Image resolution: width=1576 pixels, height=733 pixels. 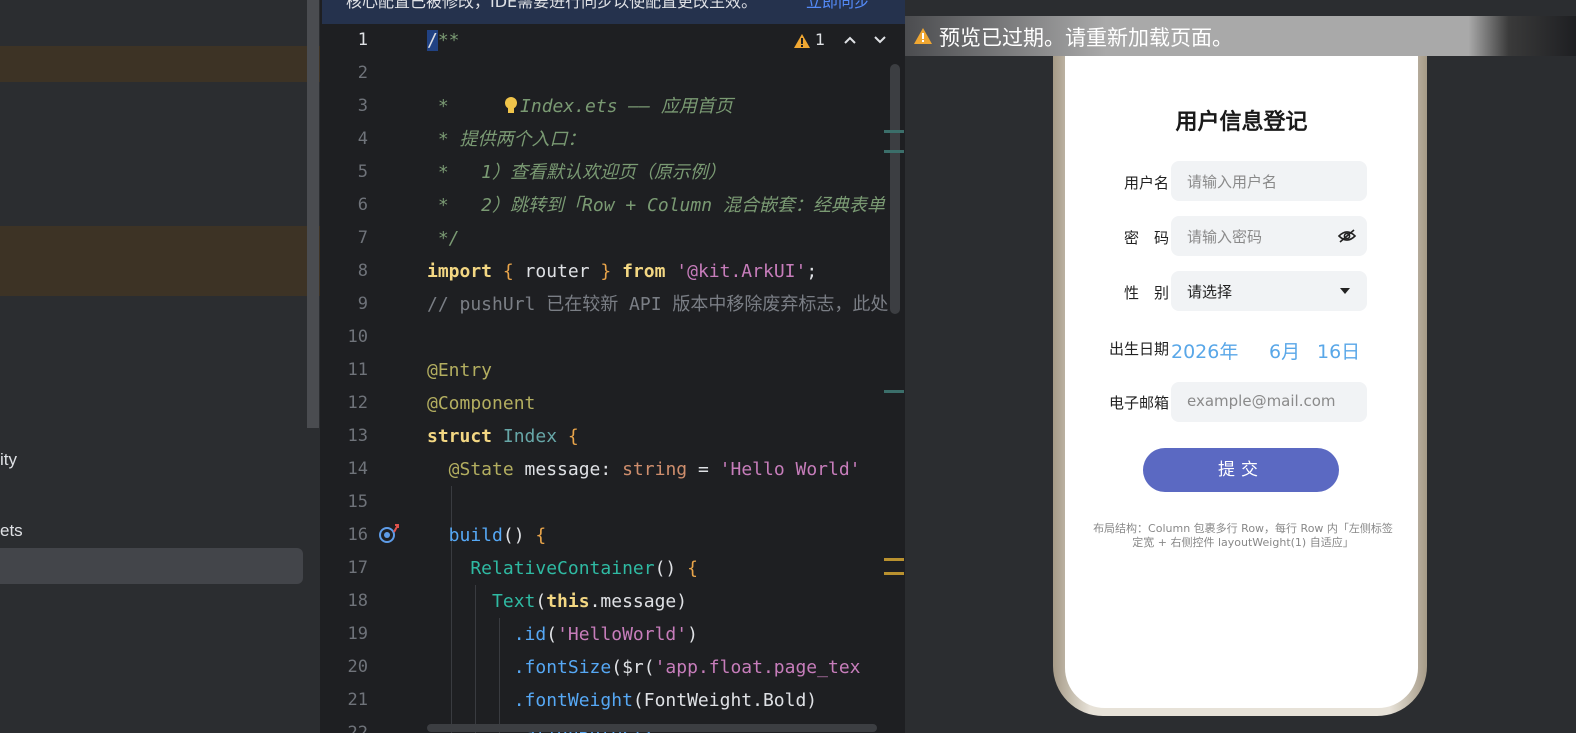 I want to click on code-line: import { router } from '@kit.ArkUI';, so click(x=622, y=271).